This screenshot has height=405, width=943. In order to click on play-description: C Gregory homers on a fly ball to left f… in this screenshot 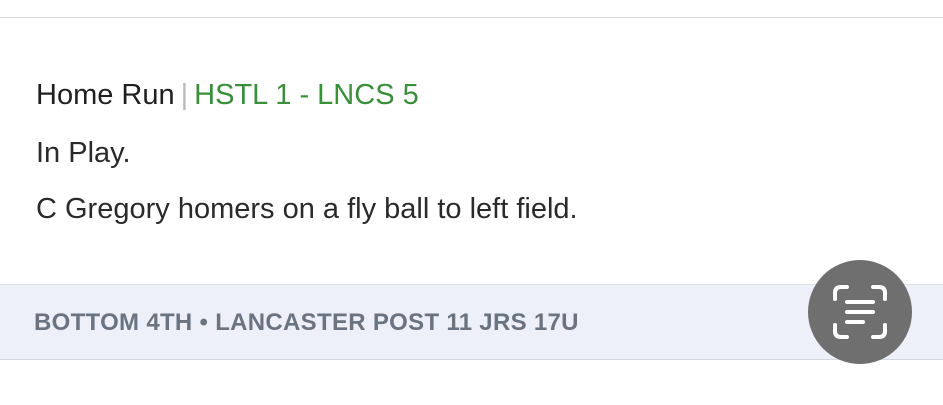, I will do `click(307, 209)`.